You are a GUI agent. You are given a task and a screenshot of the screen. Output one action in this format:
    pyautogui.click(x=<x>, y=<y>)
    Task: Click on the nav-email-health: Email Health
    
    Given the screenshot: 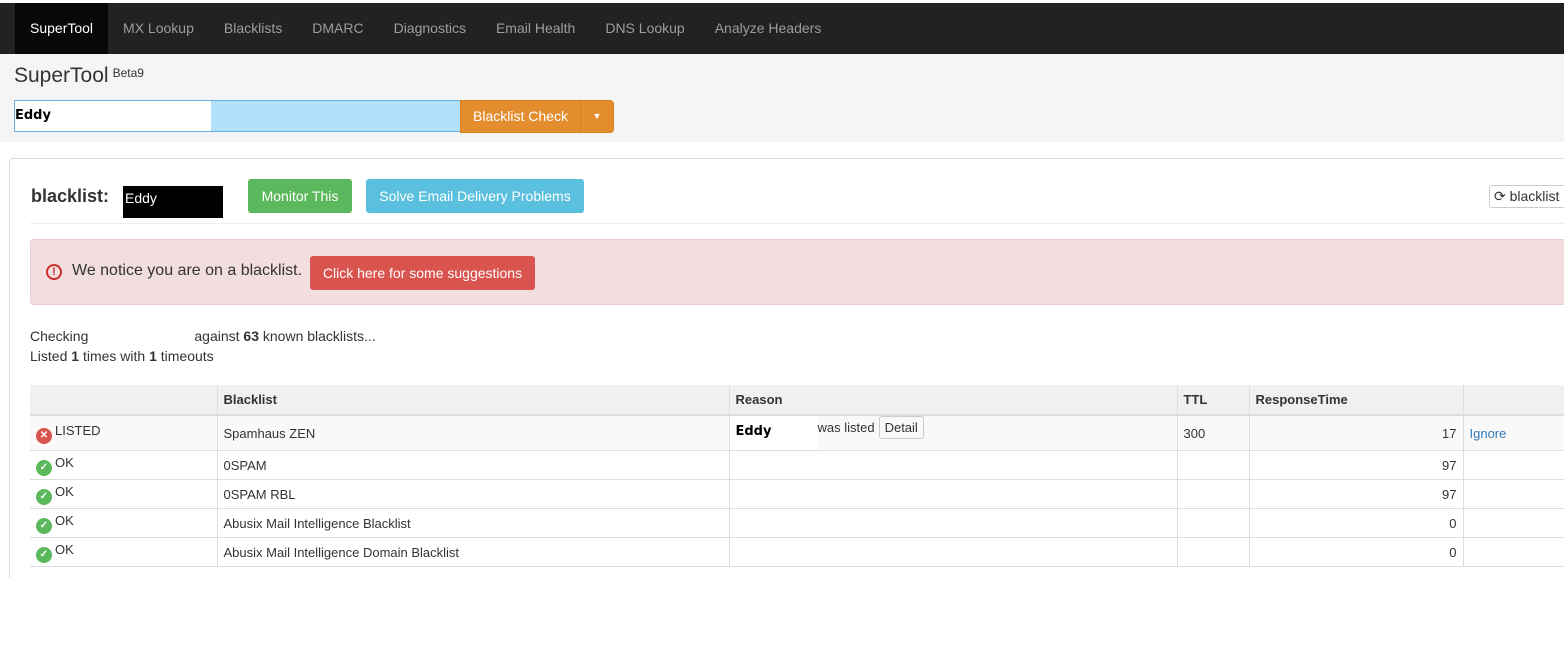 What is the action you would take?
    pyautogui.click(x=535, y=28)
    